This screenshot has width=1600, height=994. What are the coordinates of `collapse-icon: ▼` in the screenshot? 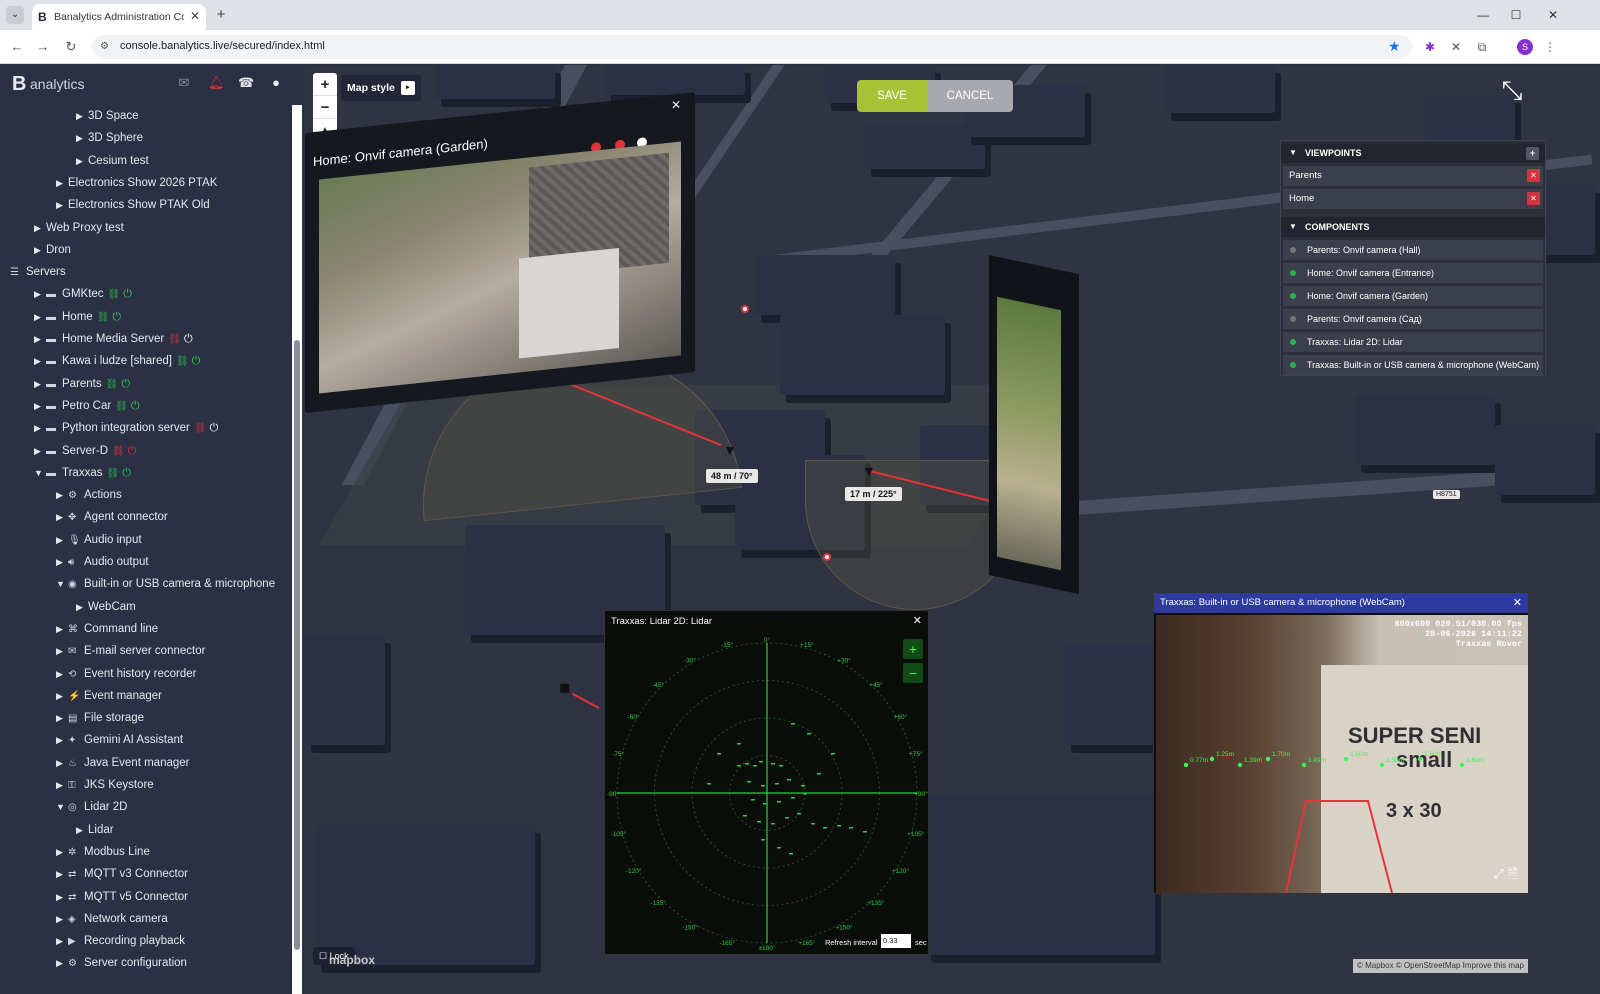 It's located at (1293, 153).